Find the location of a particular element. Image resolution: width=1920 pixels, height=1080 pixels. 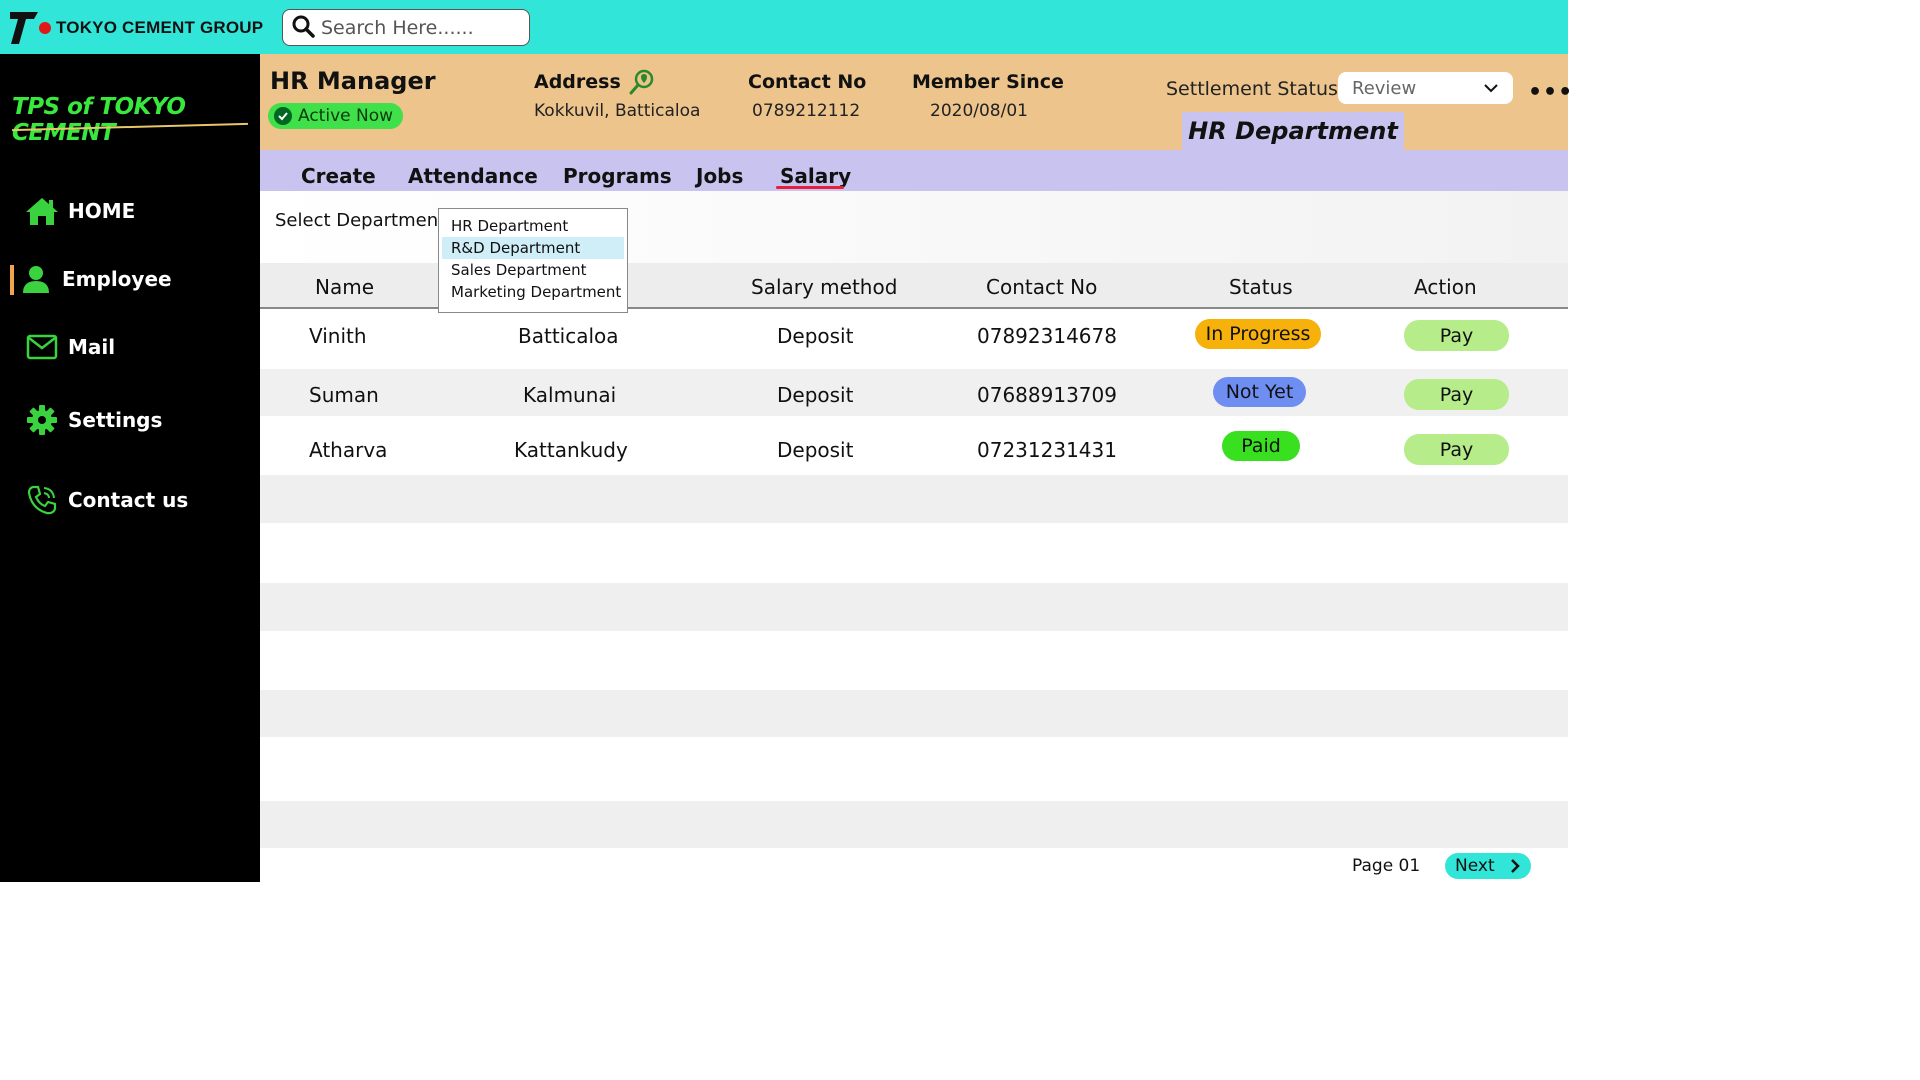

brand: TOKYO CEMENT GROUP is located at coordinates (135, 28).